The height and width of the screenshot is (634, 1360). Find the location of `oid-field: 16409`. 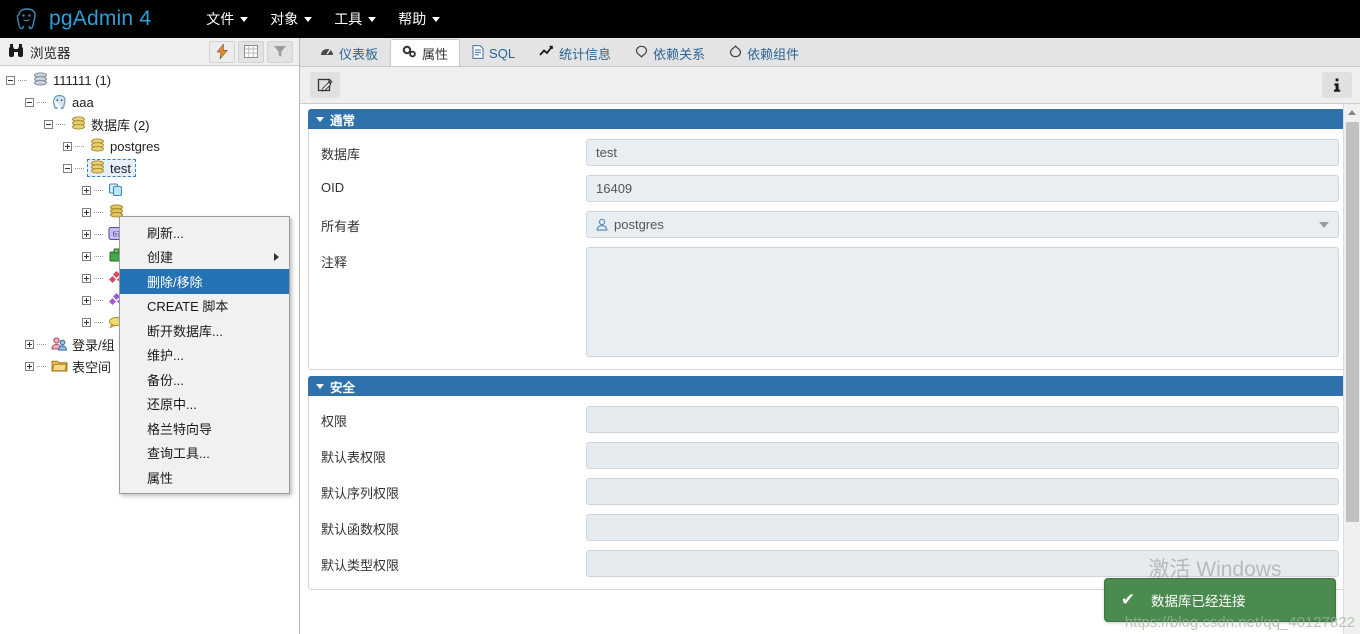

oid-field: 16409 is located at coordinates (962, 188).